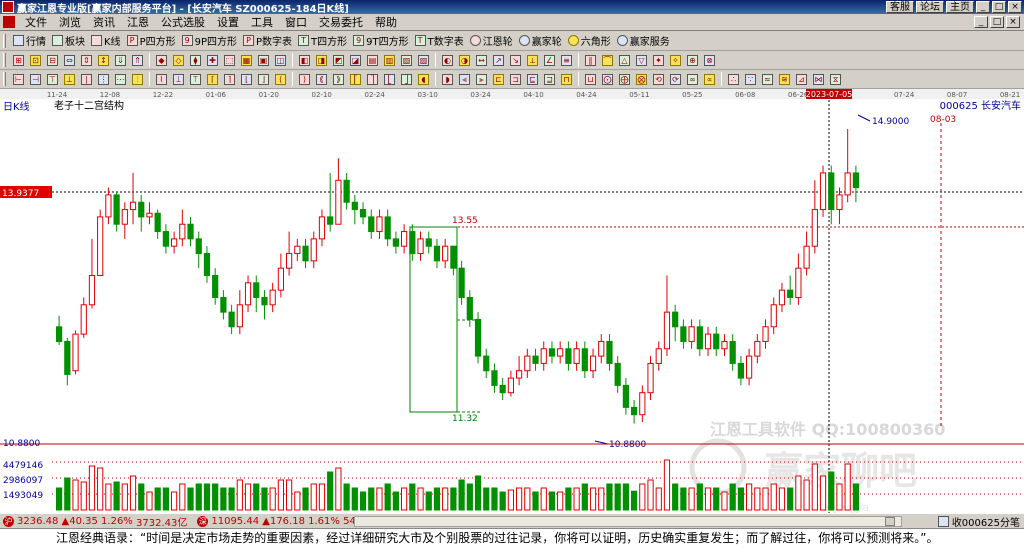  Describe the element at coordinates (498, 60) in the screenshot. I see `drawing-tool-button: ↗` at that location.